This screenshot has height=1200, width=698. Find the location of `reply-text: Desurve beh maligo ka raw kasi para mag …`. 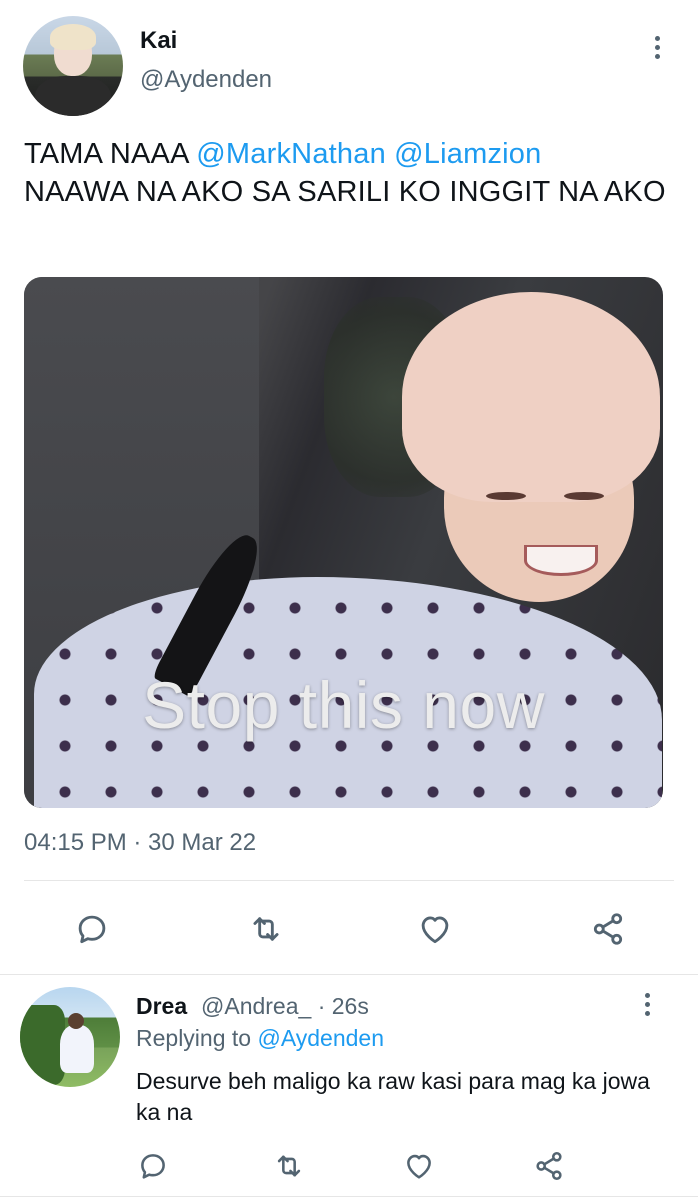

reply-text: Desurve beh maligo ka raw kasi para mag … is located at coordinates (393, 1096).